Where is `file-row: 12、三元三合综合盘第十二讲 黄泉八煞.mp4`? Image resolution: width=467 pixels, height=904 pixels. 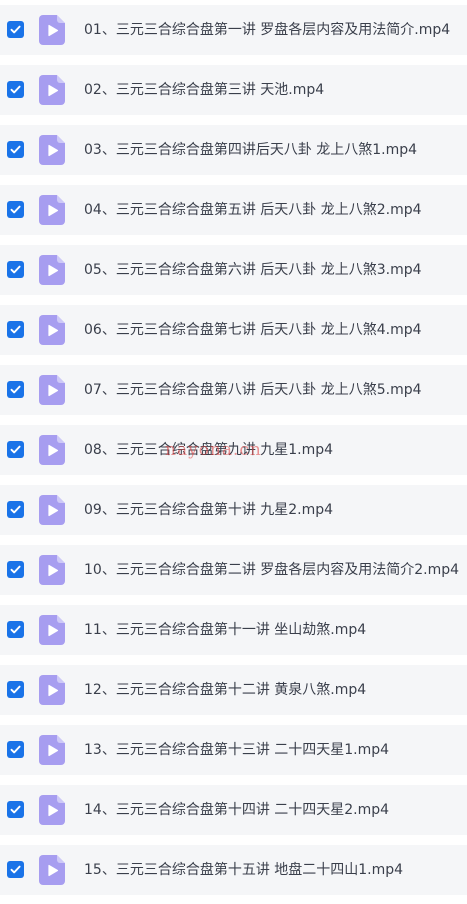 file-row: 12、三元三合综合盘第十二讲 黄泉八煞.mp4 is located at coordinates (233, 690).